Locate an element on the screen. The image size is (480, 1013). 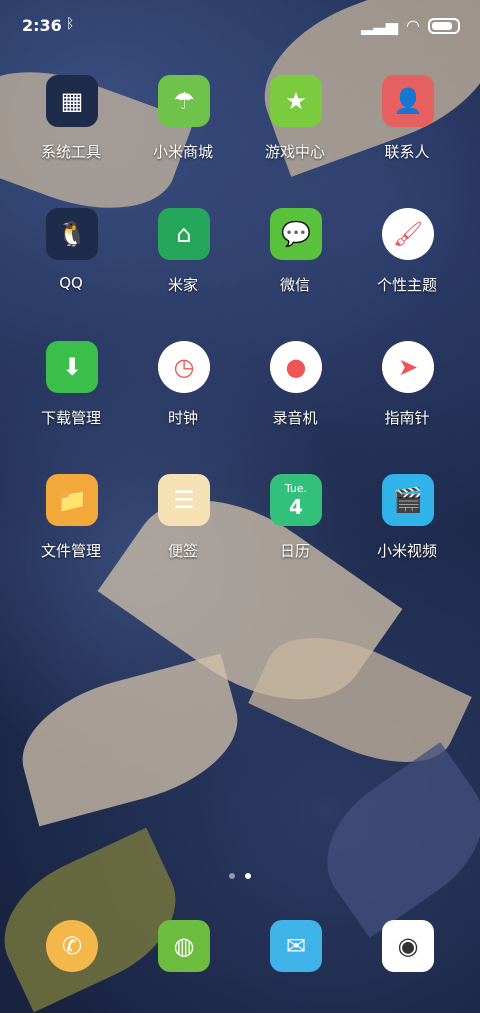
dock-message: ✉ is located at coordinates (295, 950).